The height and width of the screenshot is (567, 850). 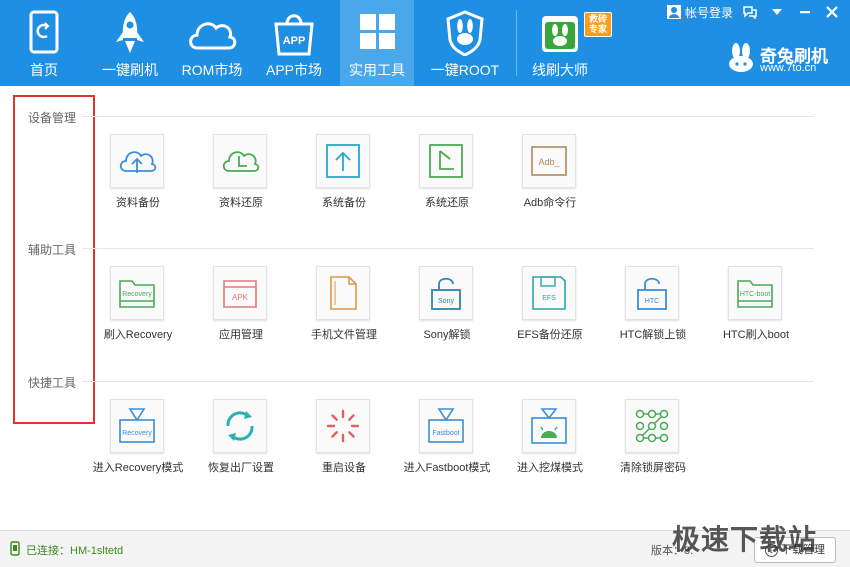 I want to click on svg-text: Adb_, so click(x=549, y=162).